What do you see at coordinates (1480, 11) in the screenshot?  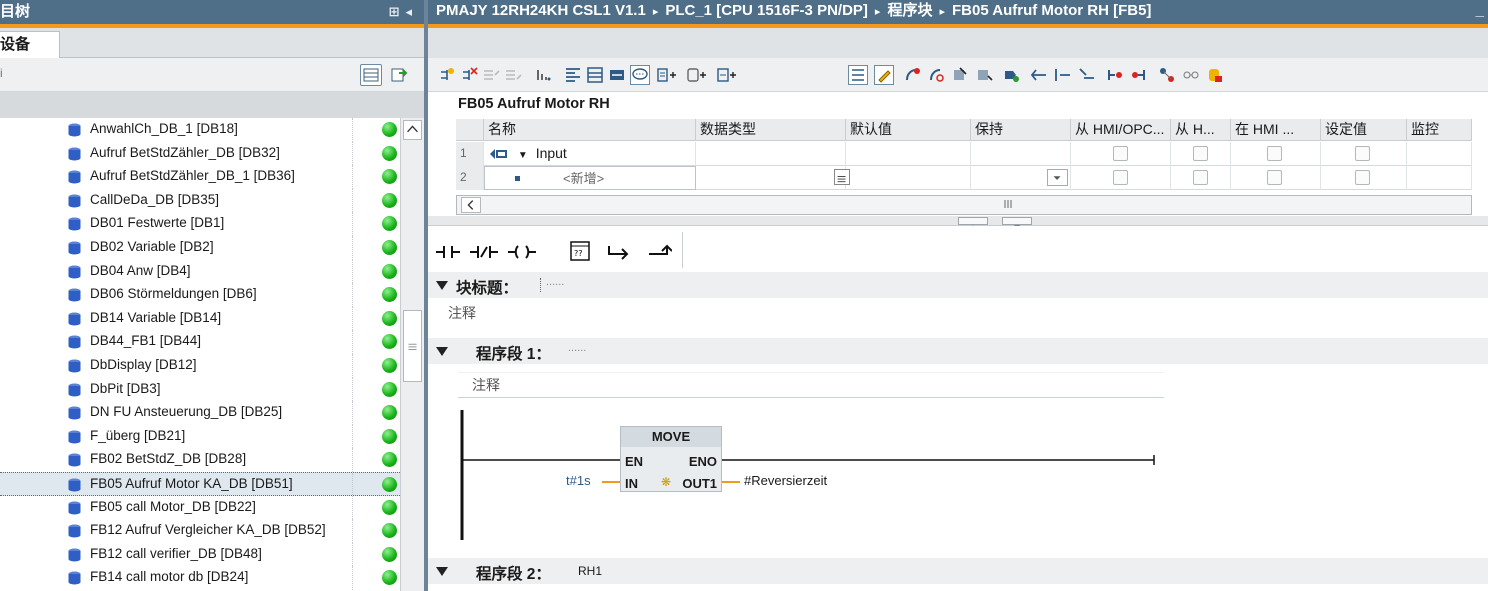 I see `minimize-button: _` at bounding box center [1480, 11].